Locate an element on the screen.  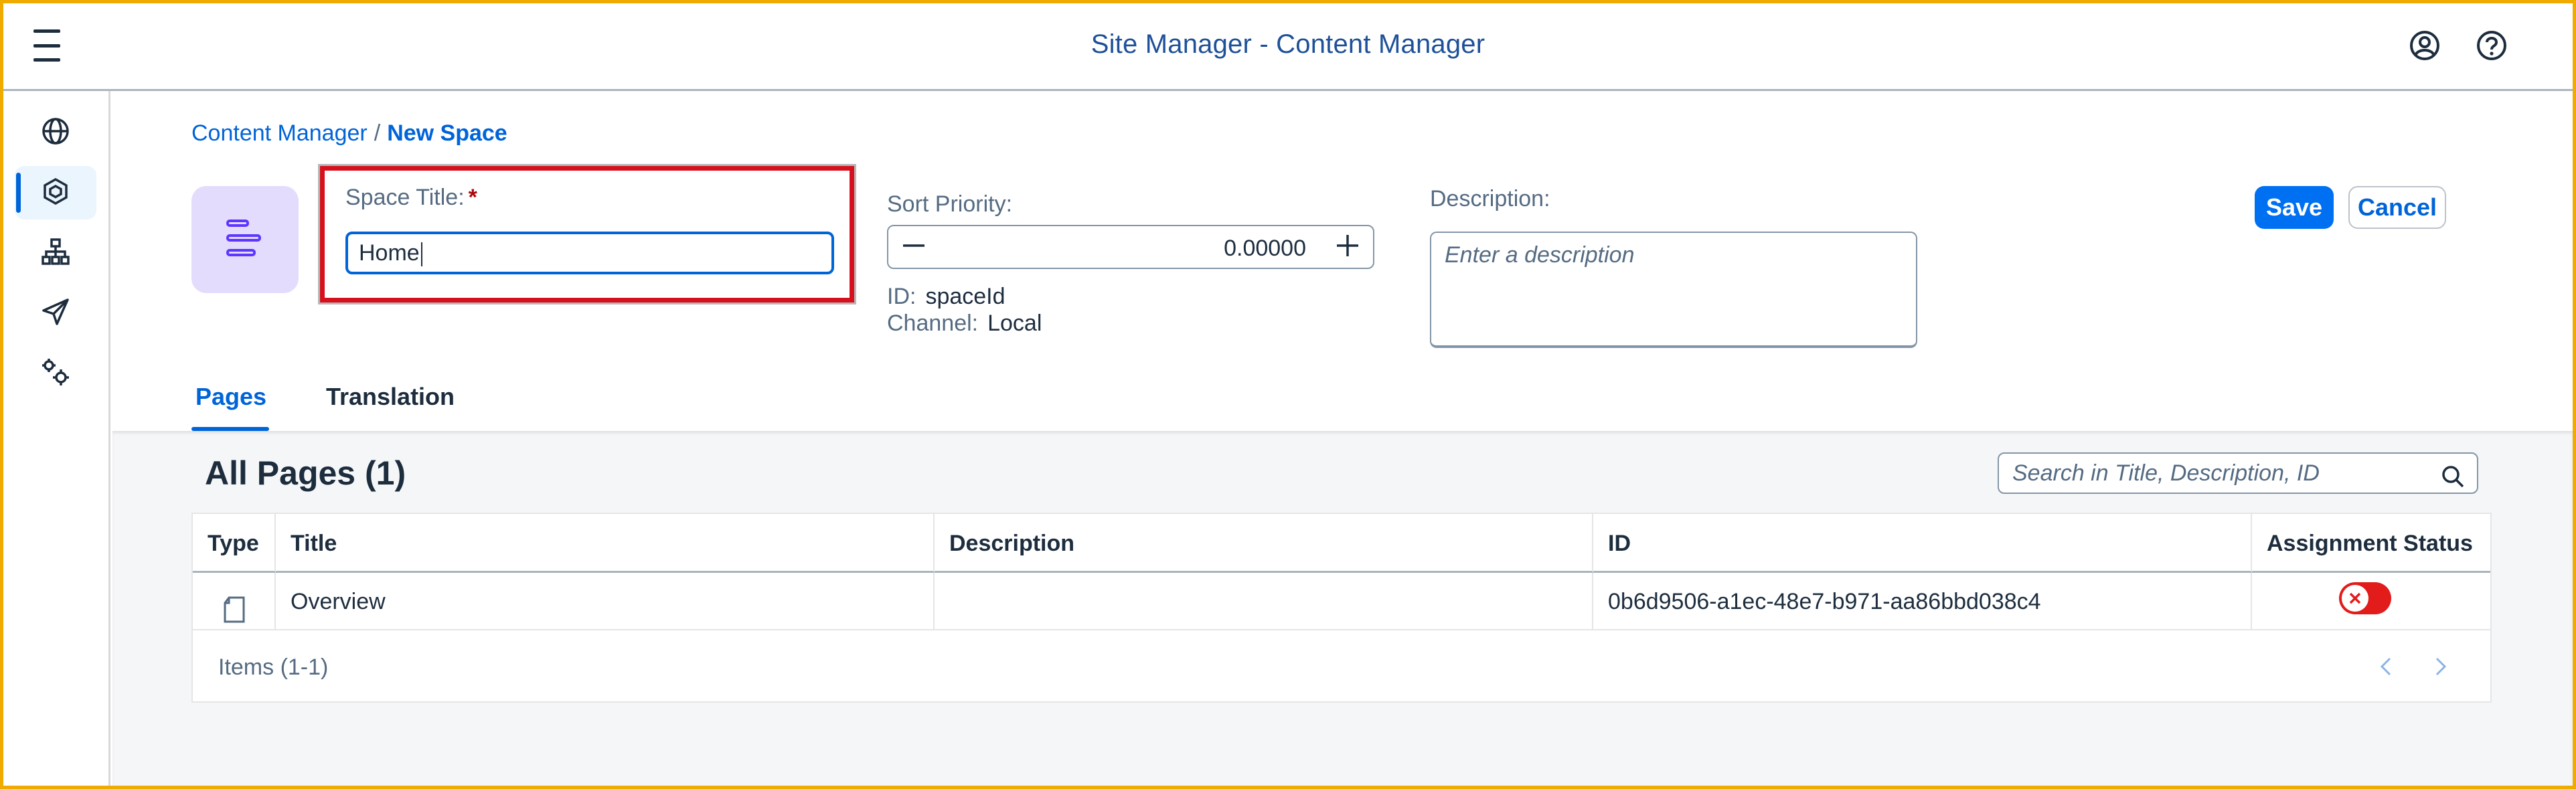
paper-plane-icon is located at coordinates (55, 313).